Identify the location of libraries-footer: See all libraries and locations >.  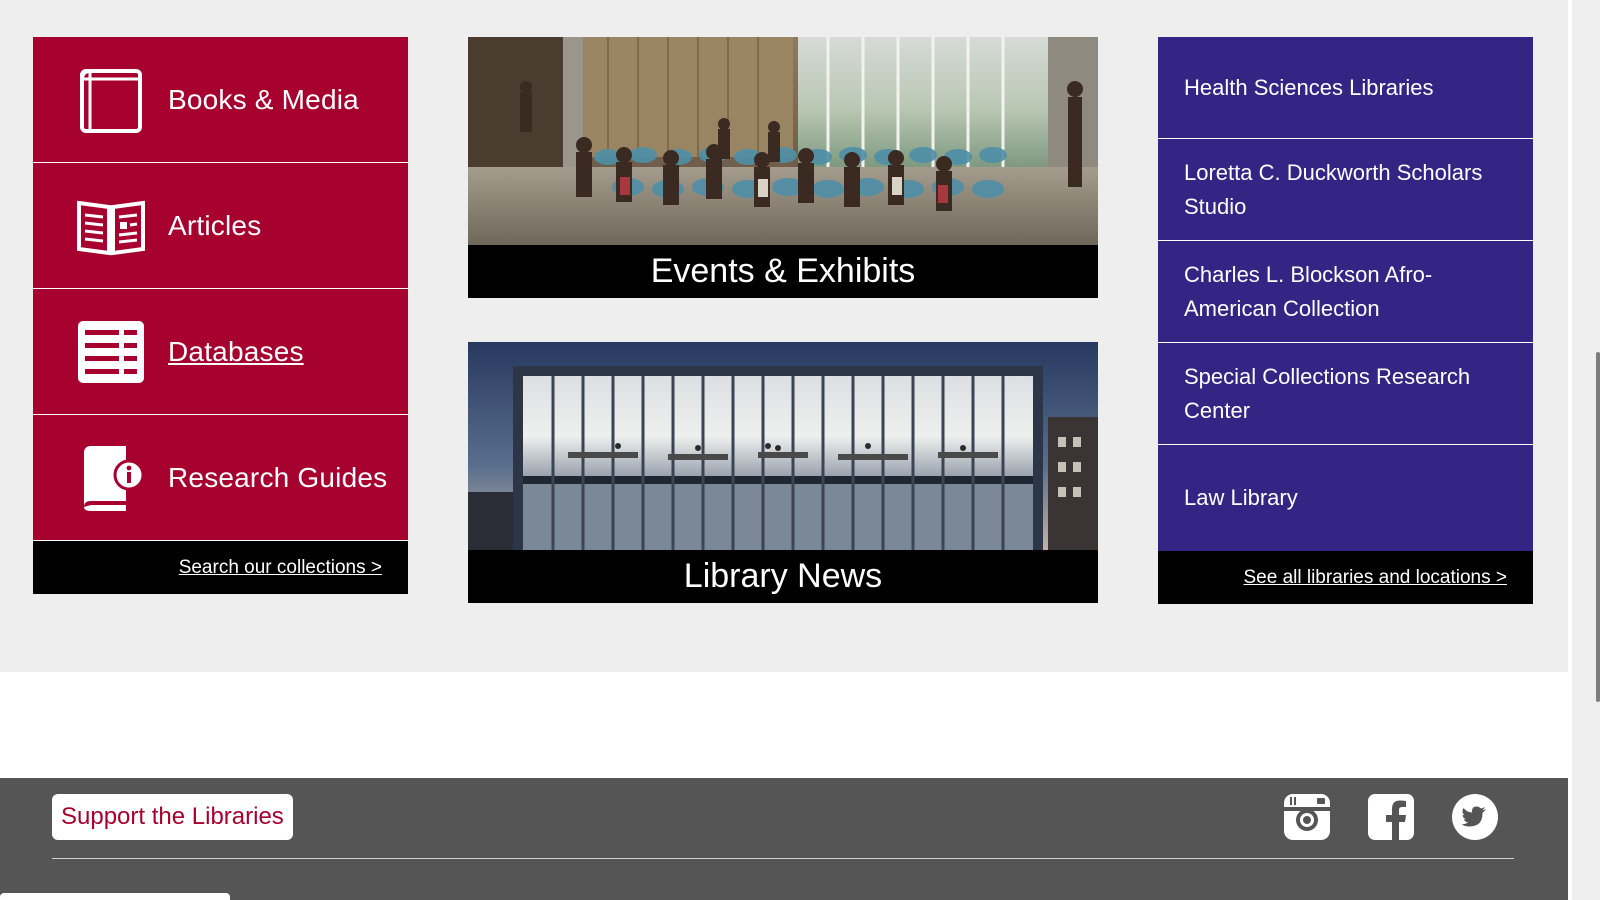
(1345, 577).